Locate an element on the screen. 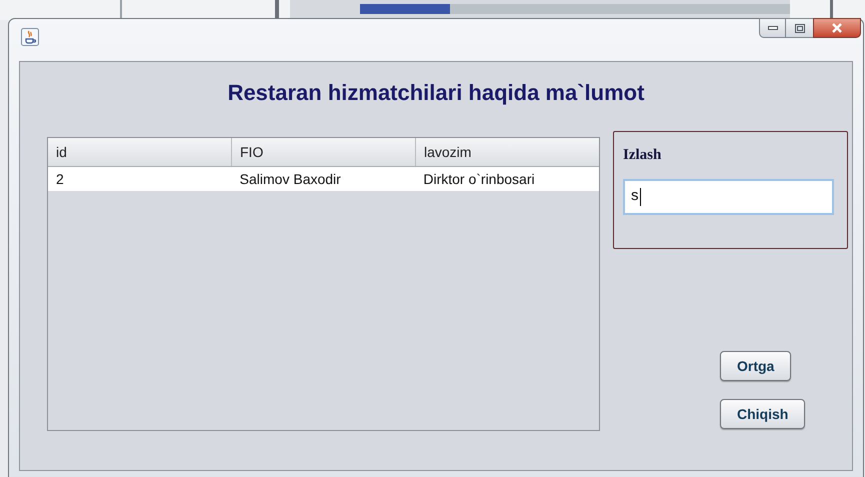 The width and height of the screenshot is (865, 477). column-header: id is located at coordinates (139, 152).